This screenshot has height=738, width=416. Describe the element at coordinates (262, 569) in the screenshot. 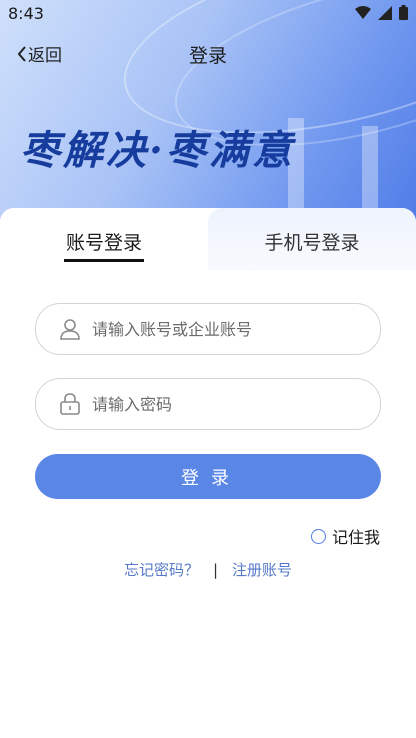

I see `register-link: 注册账号` at that location.